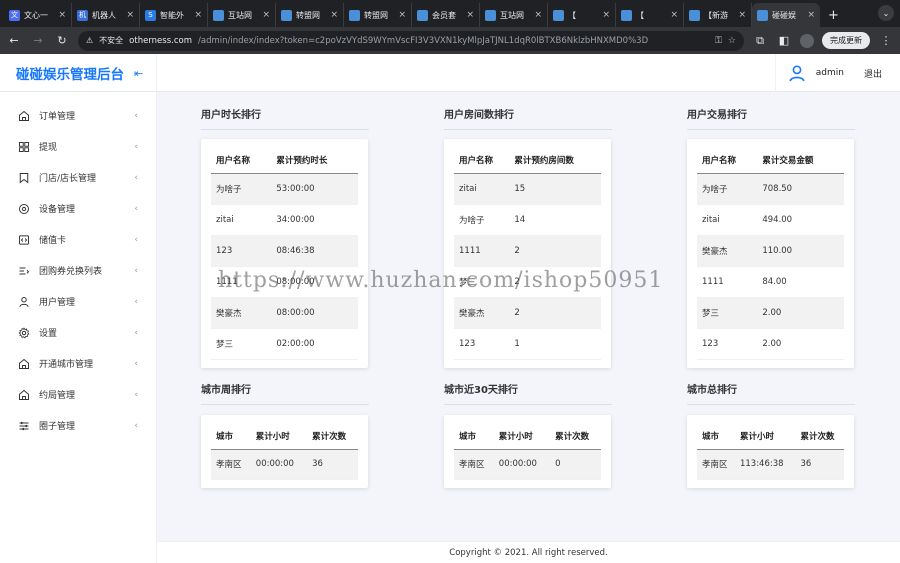 The width and height of the screenshot is (900, 563). Describe the element at coordinates (14, 40) in the screenshot. I see `back-icon: ←` at that location.